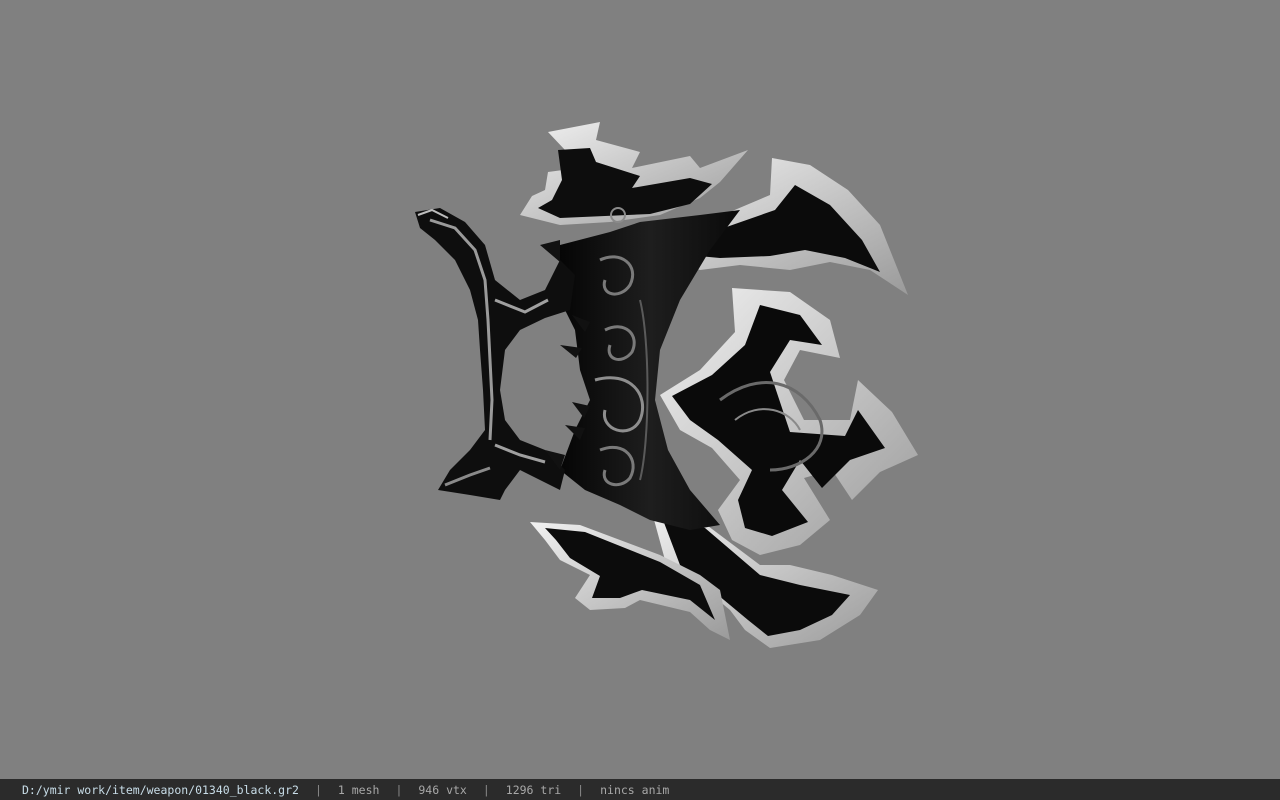  I want to click on file-path: D:/ymir work/item/weapon/01340_black.gr2, so click(160, 789).